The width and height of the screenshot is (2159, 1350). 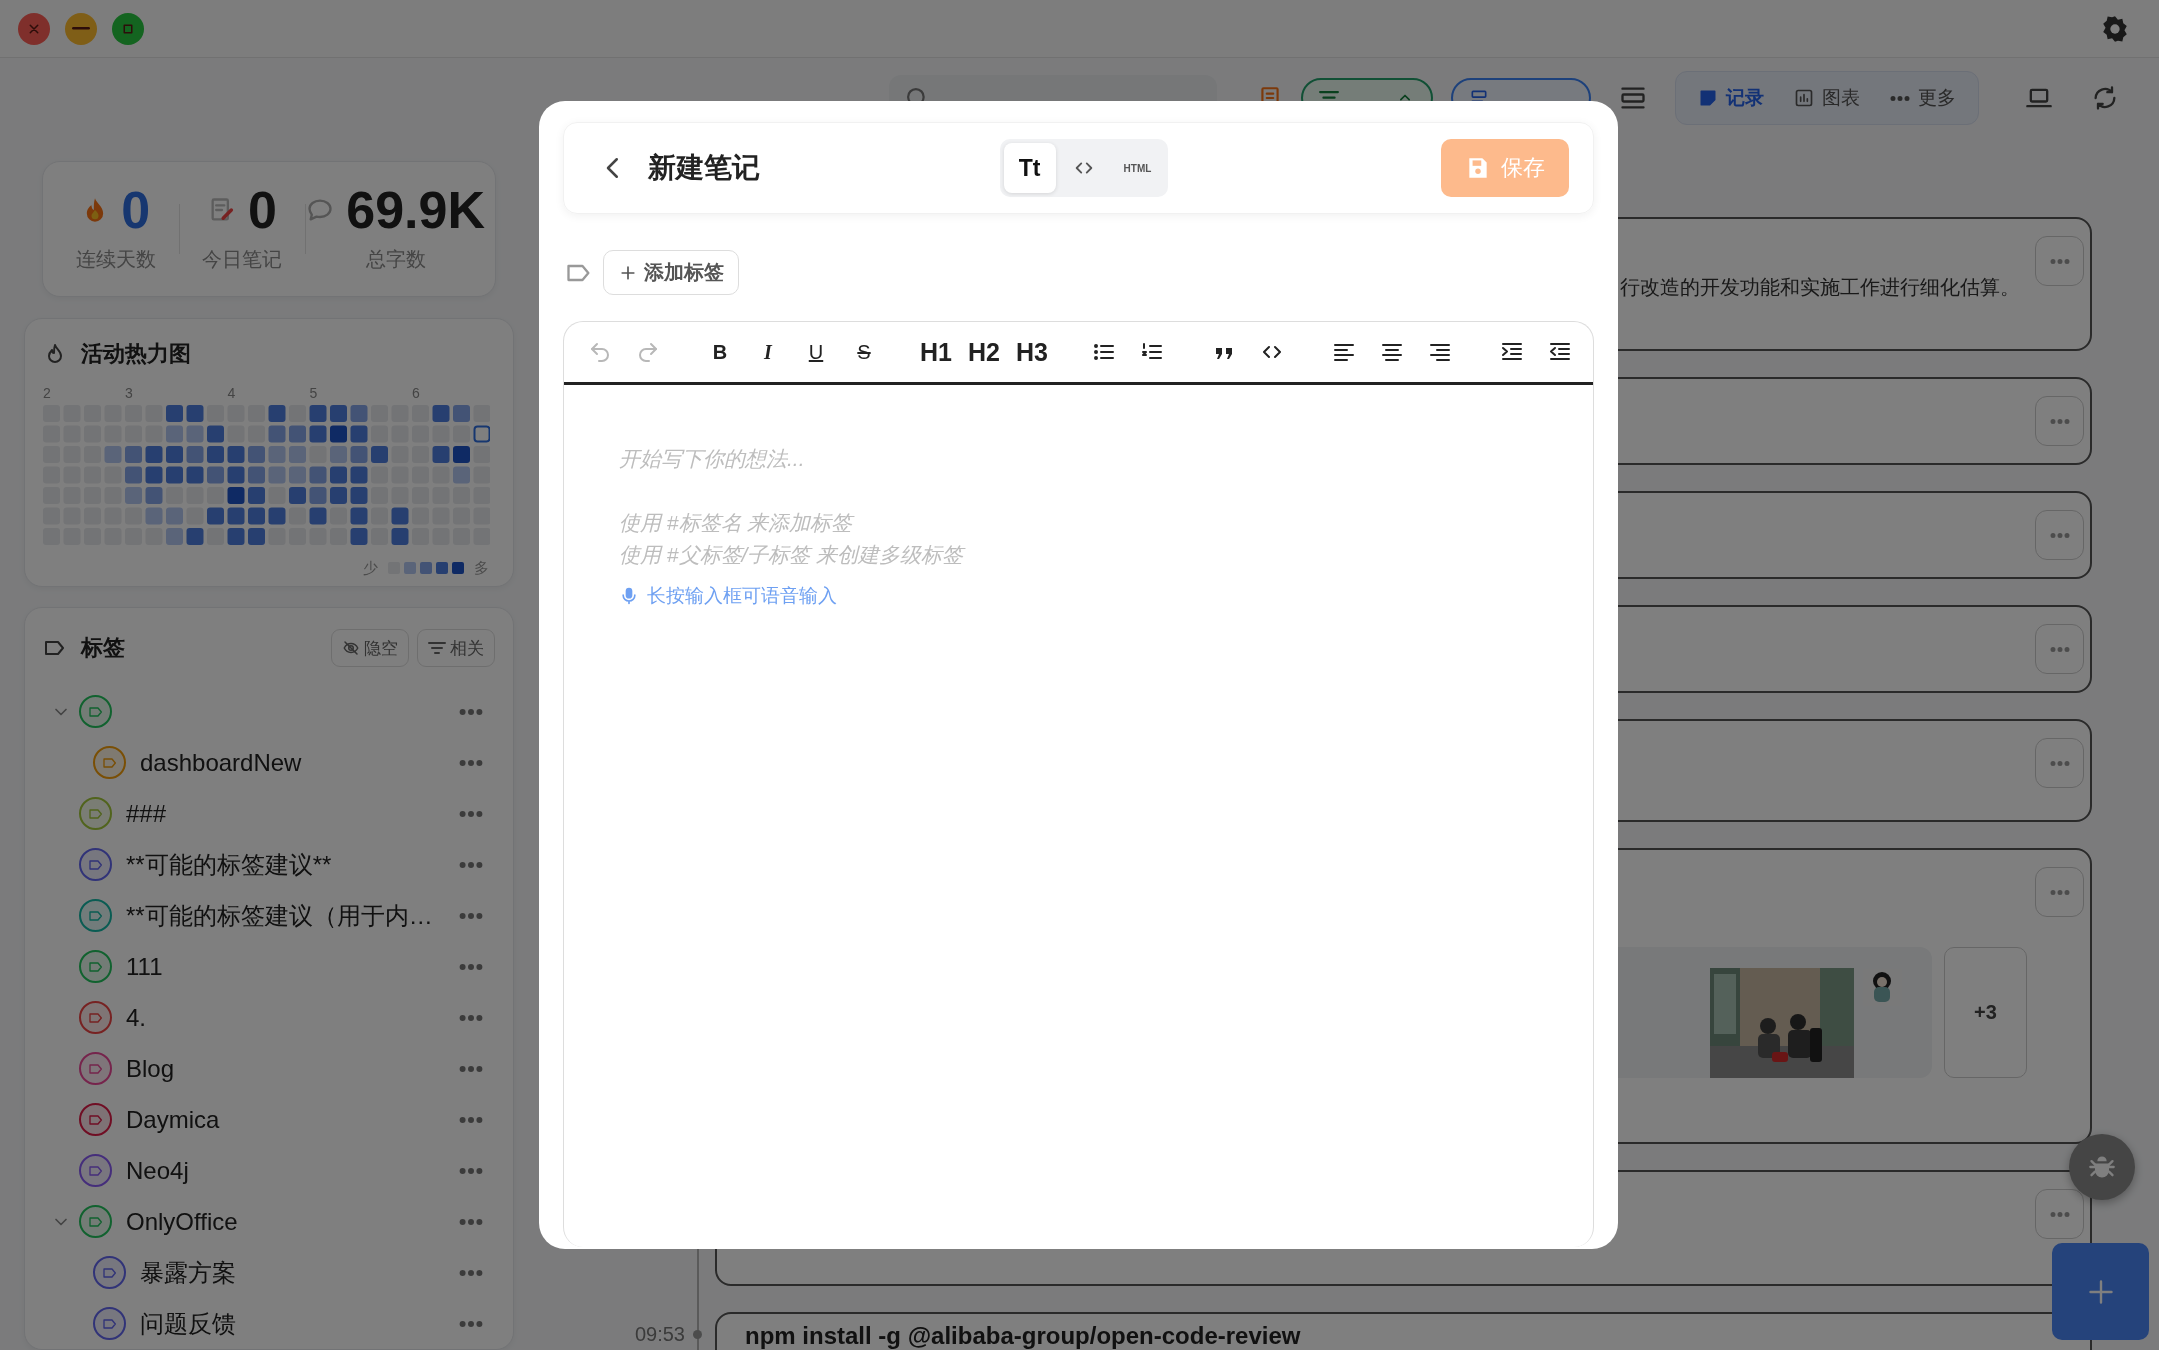 I want to click on tag-label: 111, so click(x=292, y=966).